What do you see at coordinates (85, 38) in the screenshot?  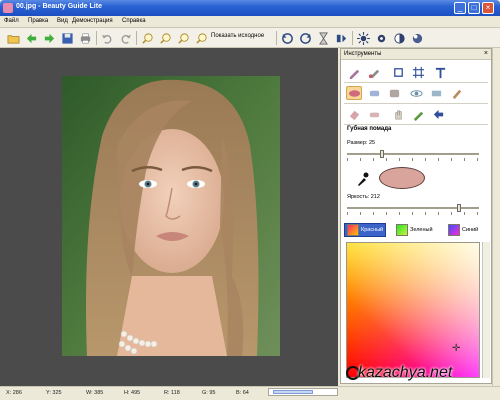 I see `print-icon` at bounding box center [85, 38].